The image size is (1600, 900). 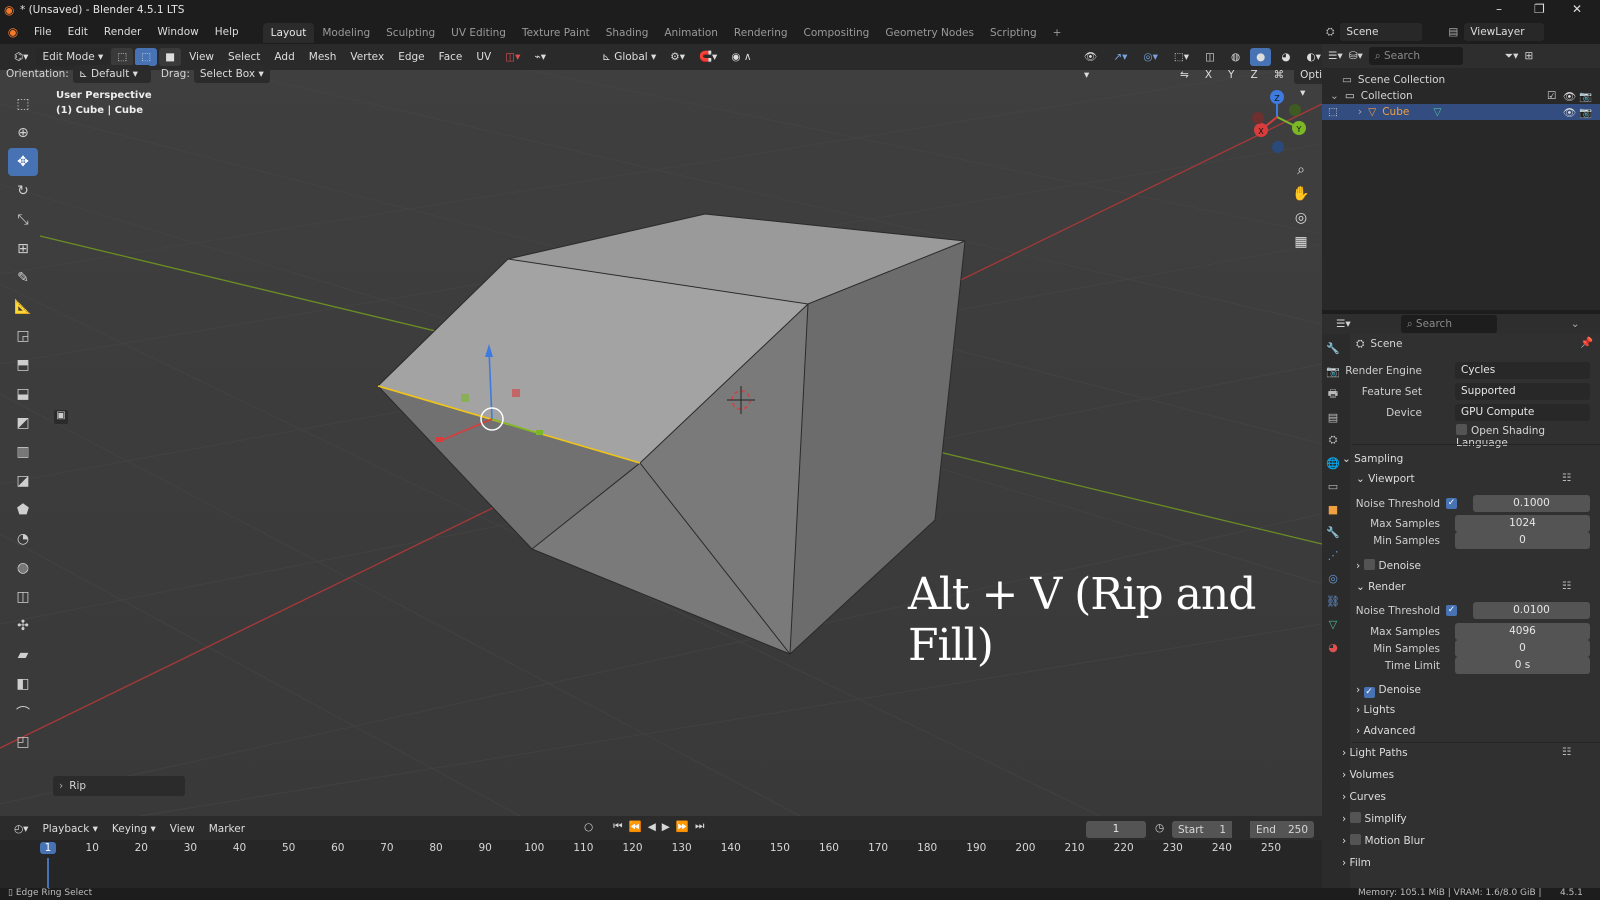 What do you see at coordinates (23, 684) in the screenshot?
I see `rip-region-tool-icon: ◧` at bounding box center [23, 684].